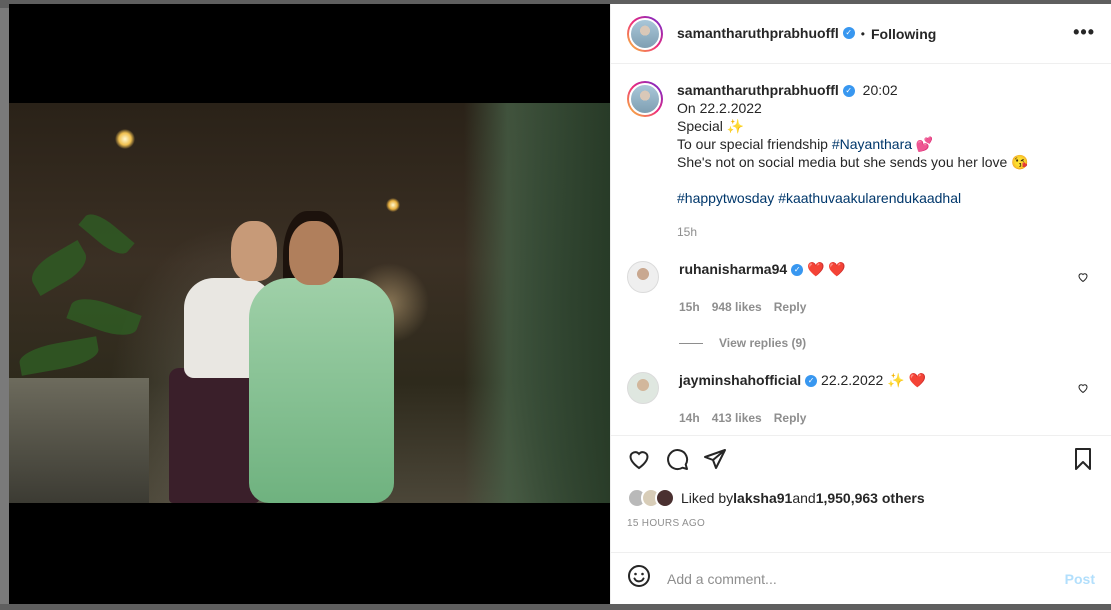  I want to click on comment-text: ❤️ ❤️, so click(826, 269).